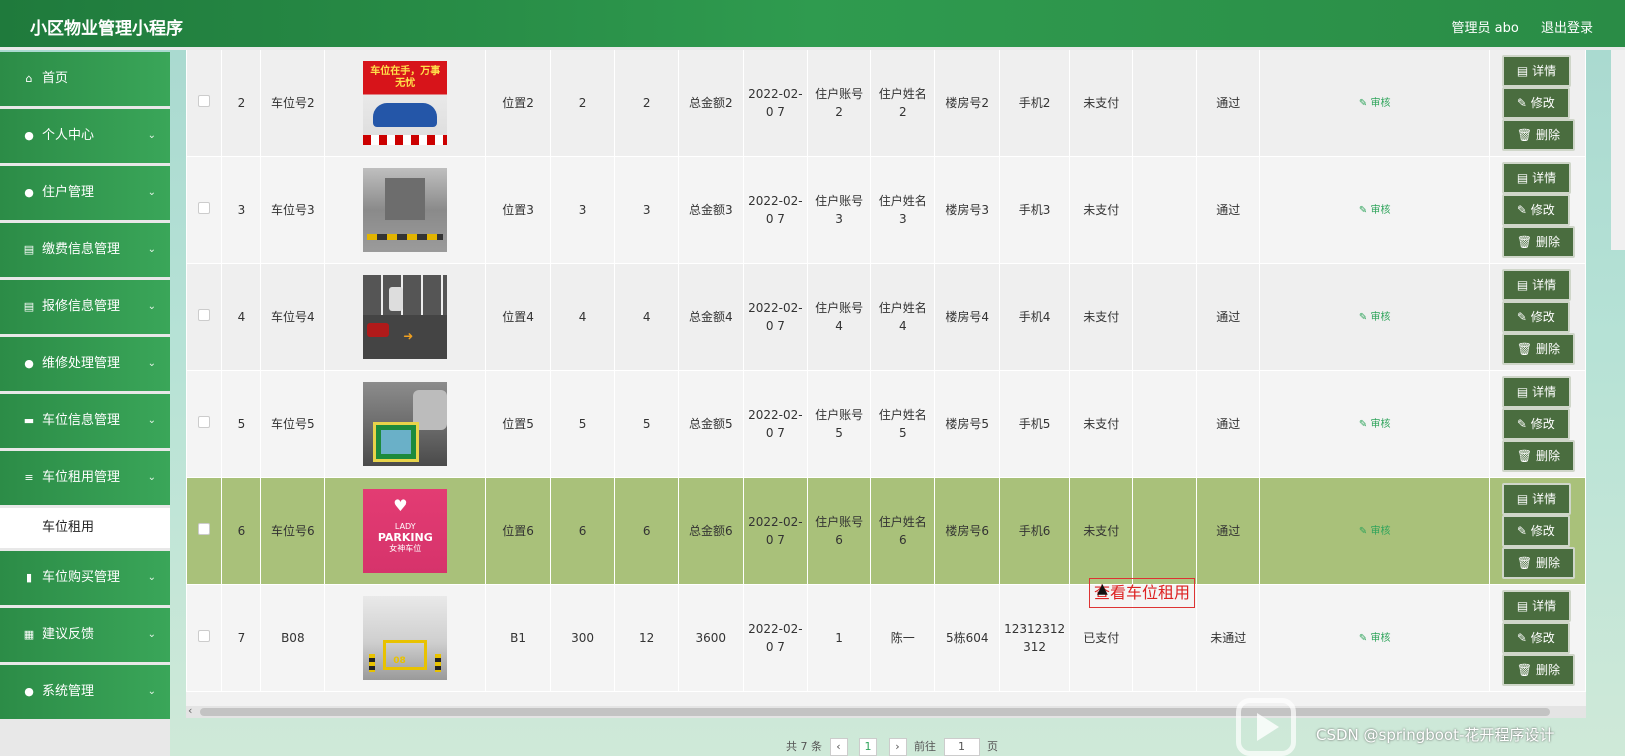 This screenshot has width=1625, height=756. I want to click on resident-name: 住户姓名 6, so click(903, 531).